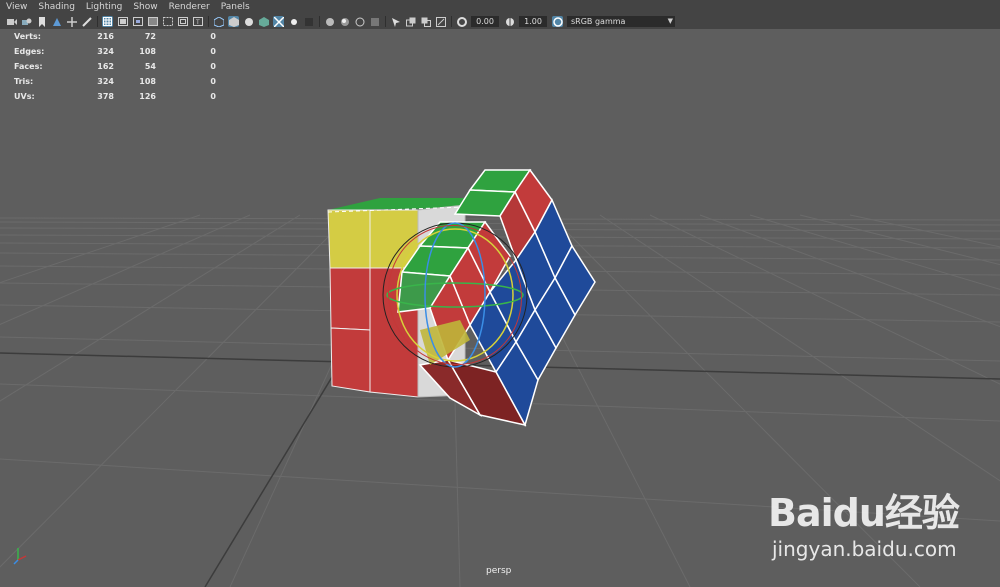 This screenshot has height=587, width=1000. I want to click on view-transform-dropdown: sRGB gamma ▼, so click(621, 21).